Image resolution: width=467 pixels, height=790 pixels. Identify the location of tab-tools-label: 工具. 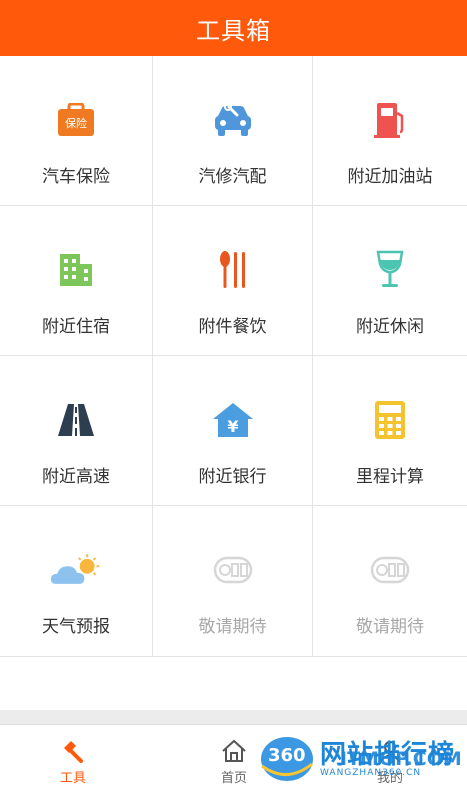
(72, 778).